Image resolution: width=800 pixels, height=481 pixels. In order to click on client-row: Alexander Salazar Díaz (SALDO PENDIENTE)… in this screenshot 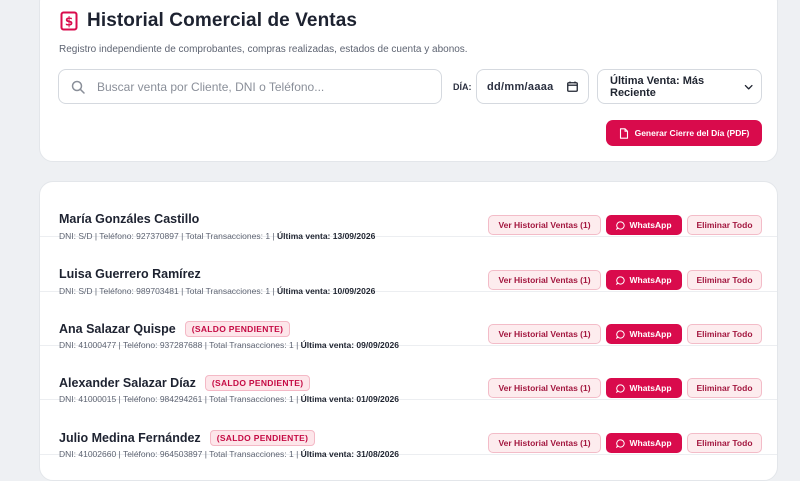, I will do `click(408, 374)`.